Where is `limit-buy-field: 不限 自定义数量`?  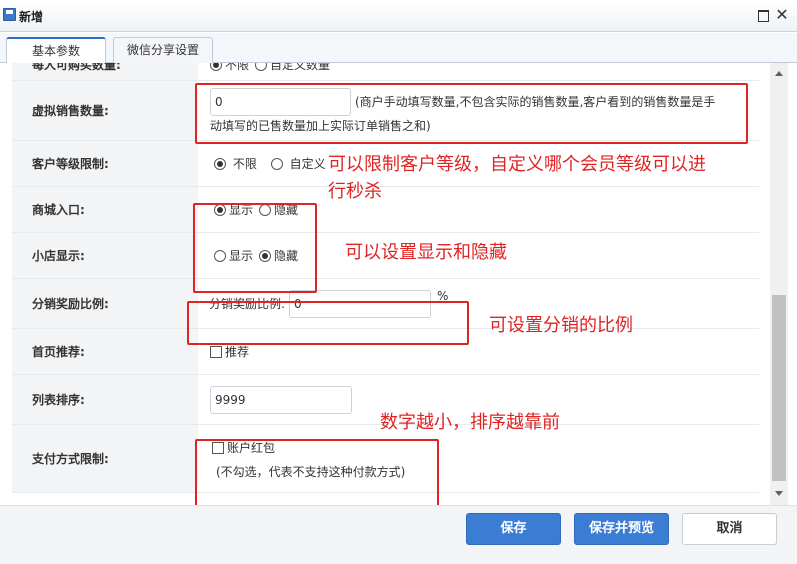 limit-buy-field: 不限 自定义数量 is located at coordinates (273, 71).